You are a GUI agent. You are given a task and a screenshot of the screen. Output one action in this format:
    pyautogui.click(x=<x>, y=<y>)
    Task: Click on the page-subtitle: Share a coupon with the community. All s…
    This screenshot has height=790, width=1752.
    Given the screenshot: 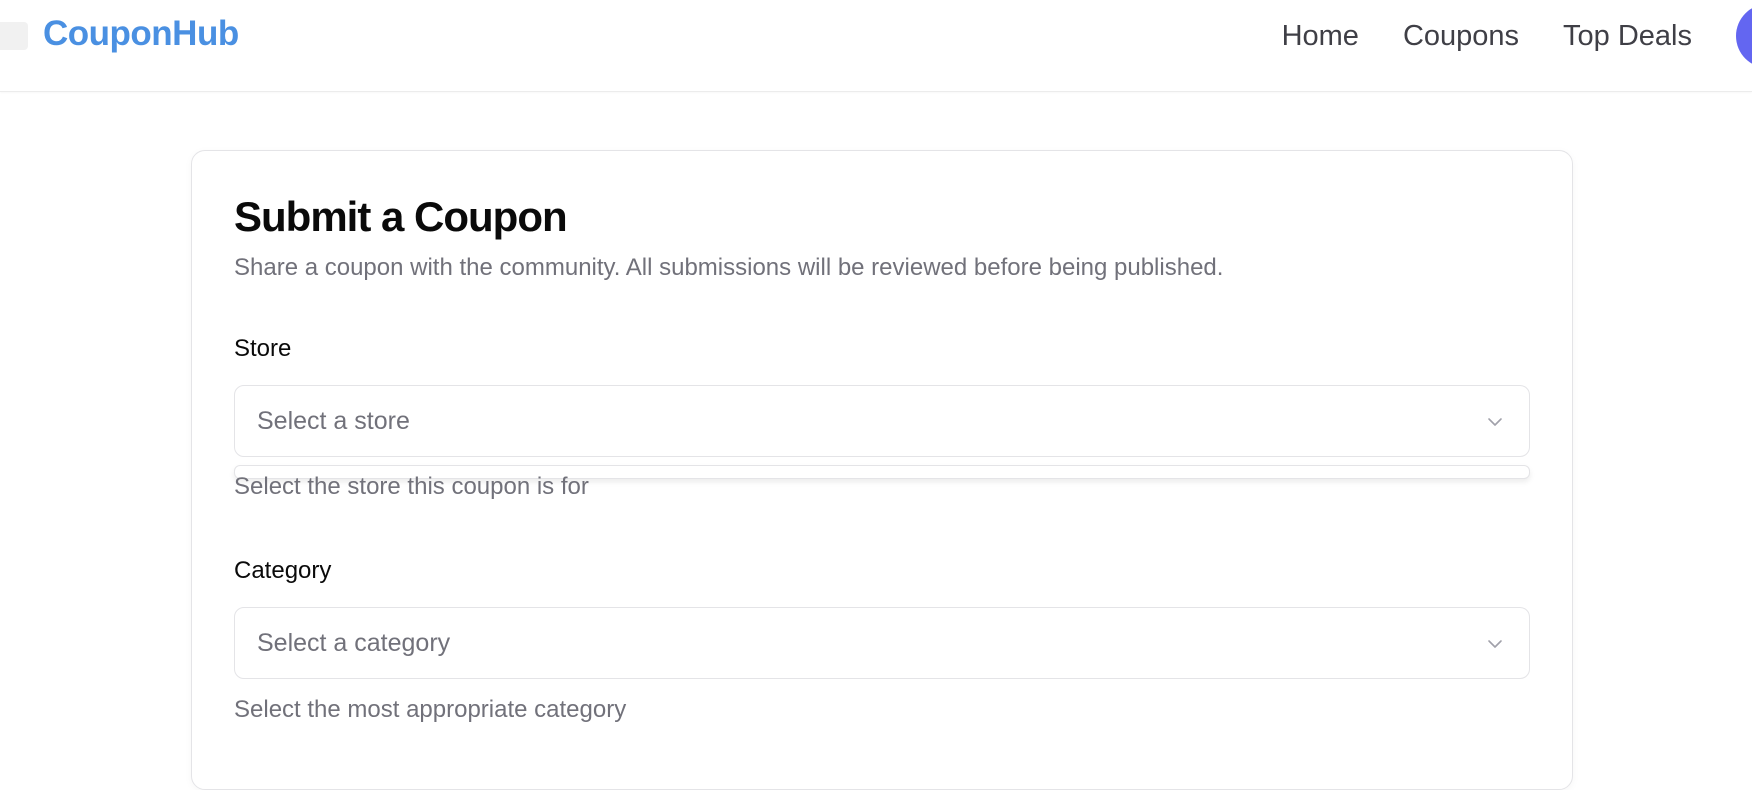 What is the action you would take?
    pyautogui.click(x=729, y=267)
    